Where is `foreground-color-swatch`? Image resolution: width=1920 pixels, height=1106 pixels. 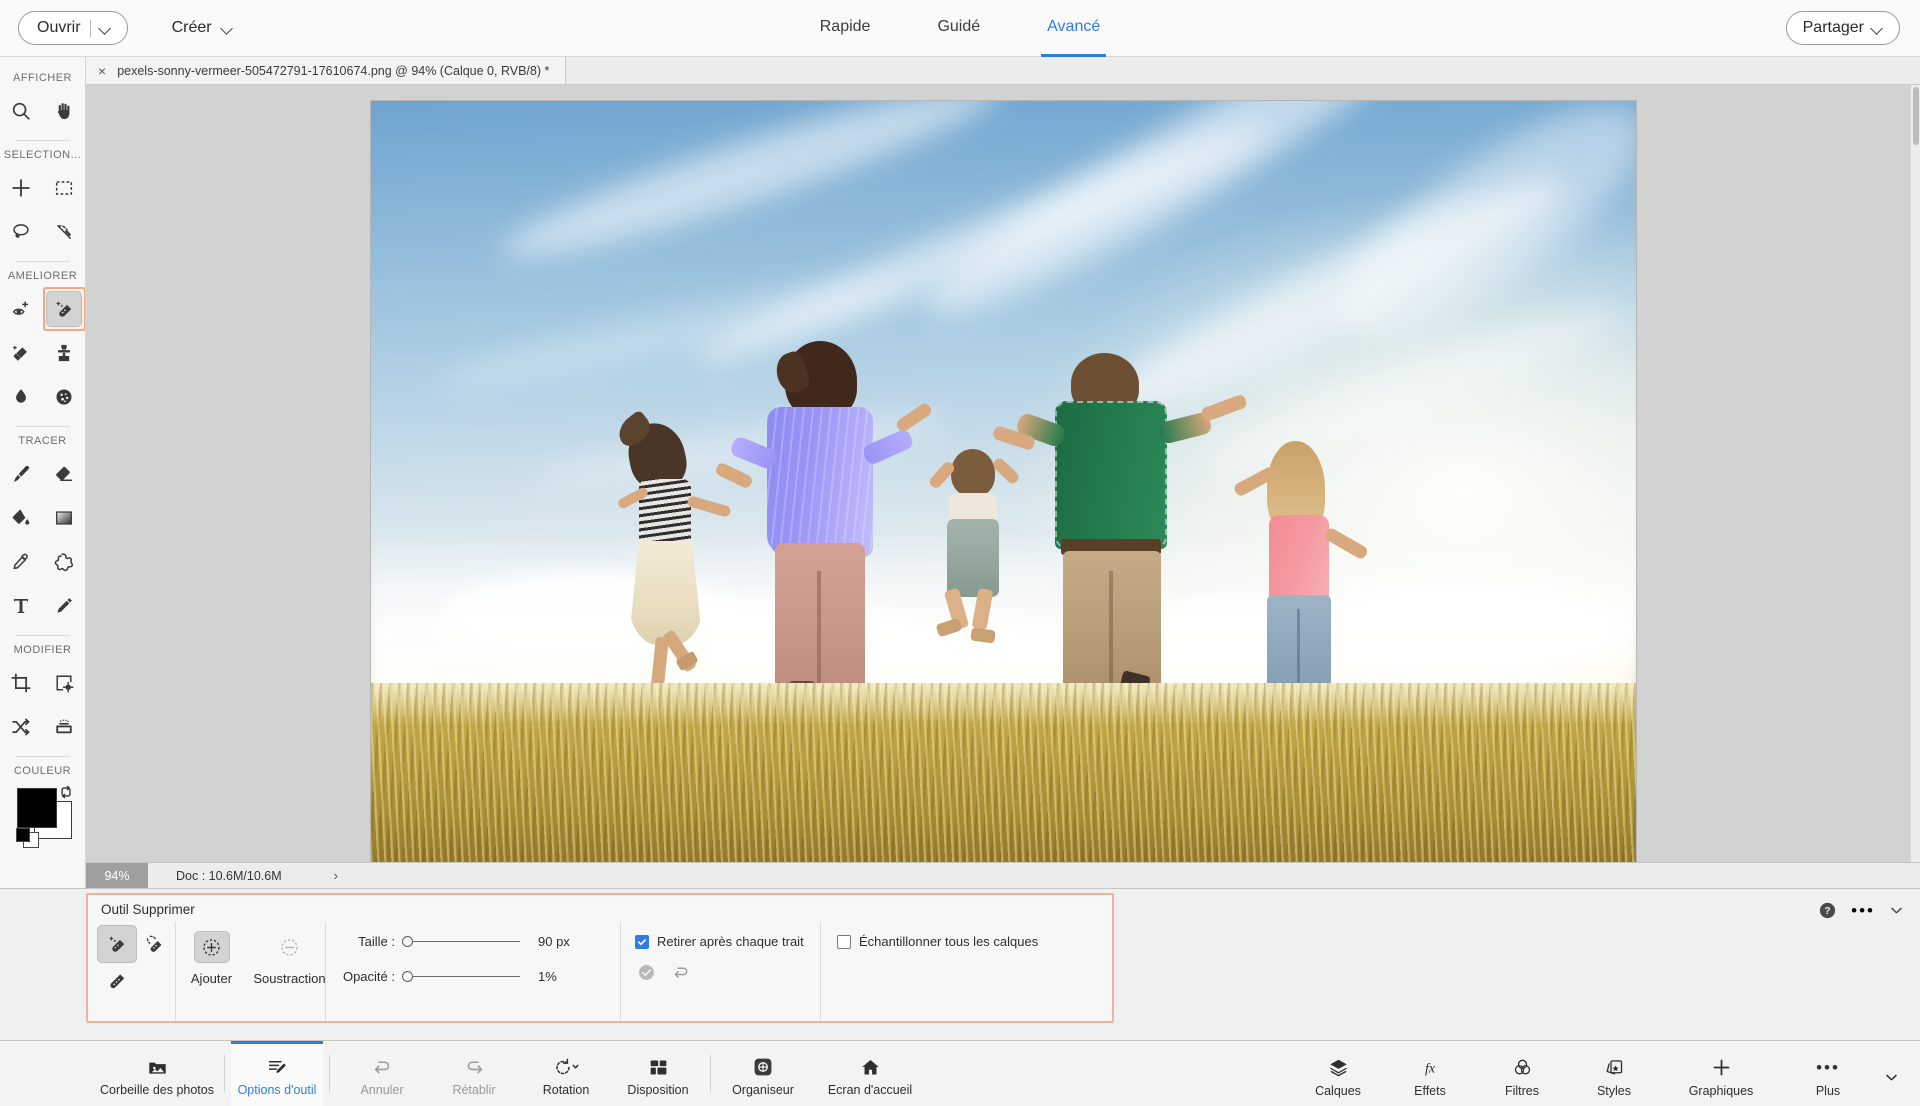 foreground-color-swatch is located at coordinates (36, 808).